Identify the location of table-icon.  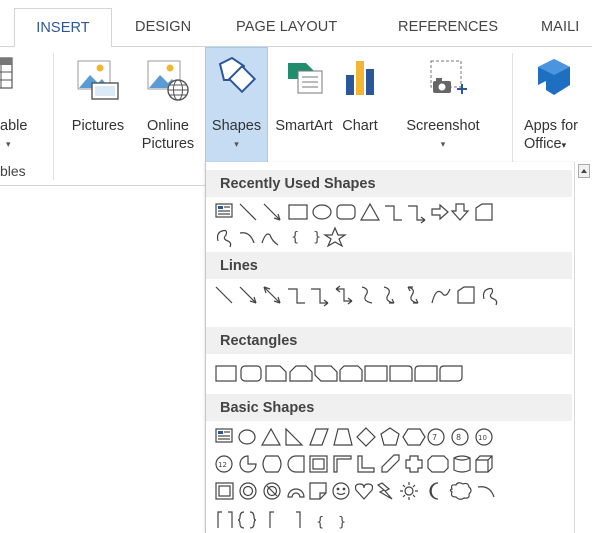
(6, 73).